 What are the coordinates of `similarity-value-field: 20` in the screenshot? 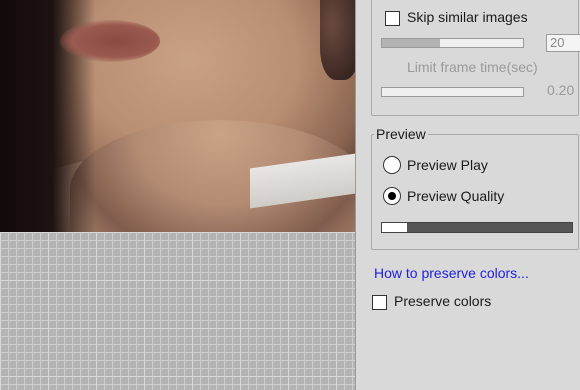 It's located at (563, 43).